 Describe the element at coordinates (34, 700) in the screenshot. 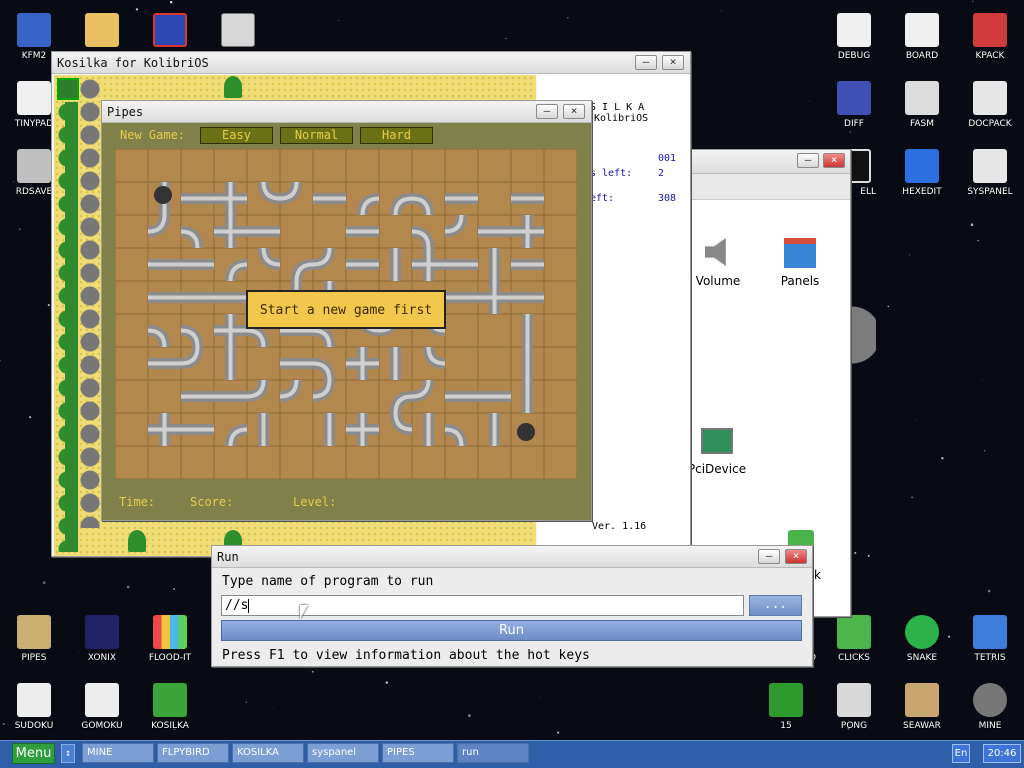

I see `sudoku-icon` at that location.